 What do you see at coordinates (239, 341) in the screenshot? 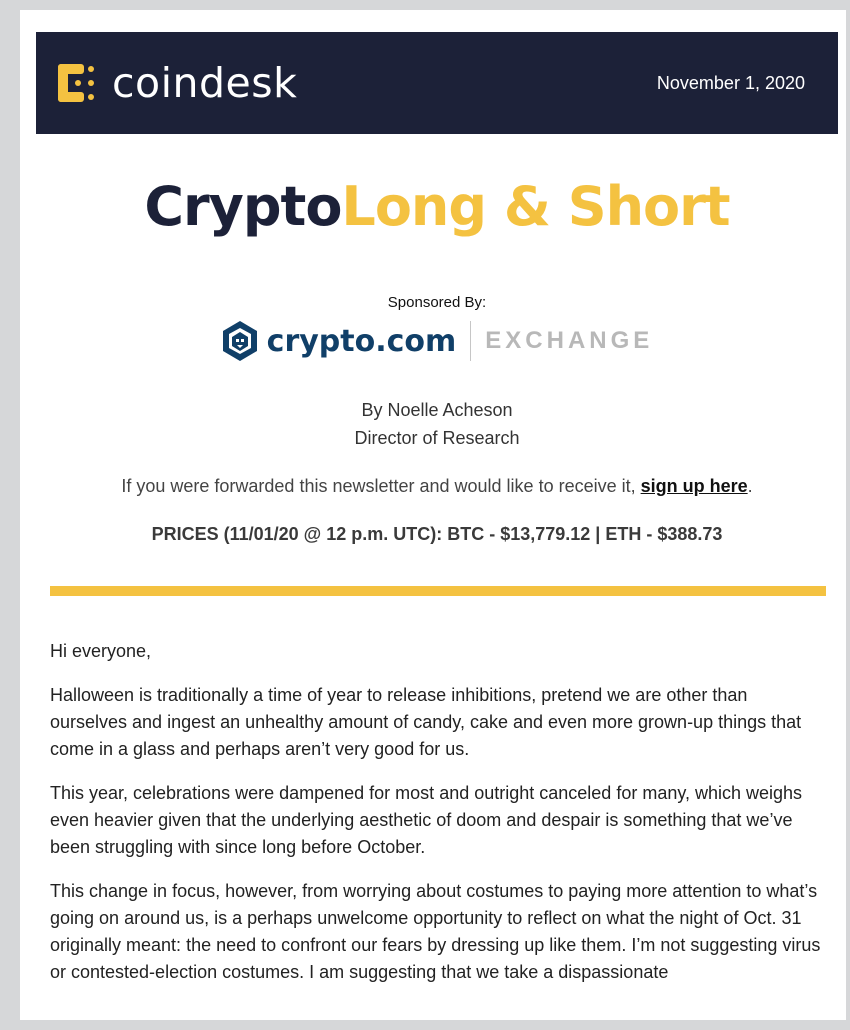
I see `crypto-com-lion-icon` at bounding box center [239, 341].